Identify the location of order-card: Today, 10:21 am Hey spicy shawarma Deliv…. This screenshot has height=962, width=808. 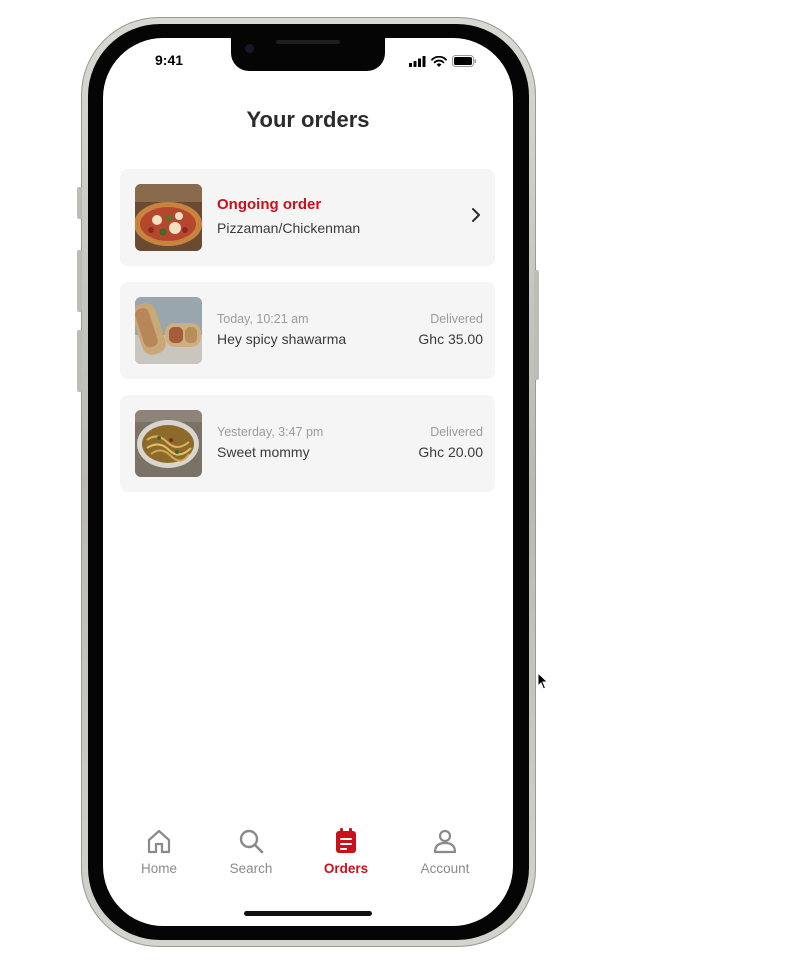
(307, 330).